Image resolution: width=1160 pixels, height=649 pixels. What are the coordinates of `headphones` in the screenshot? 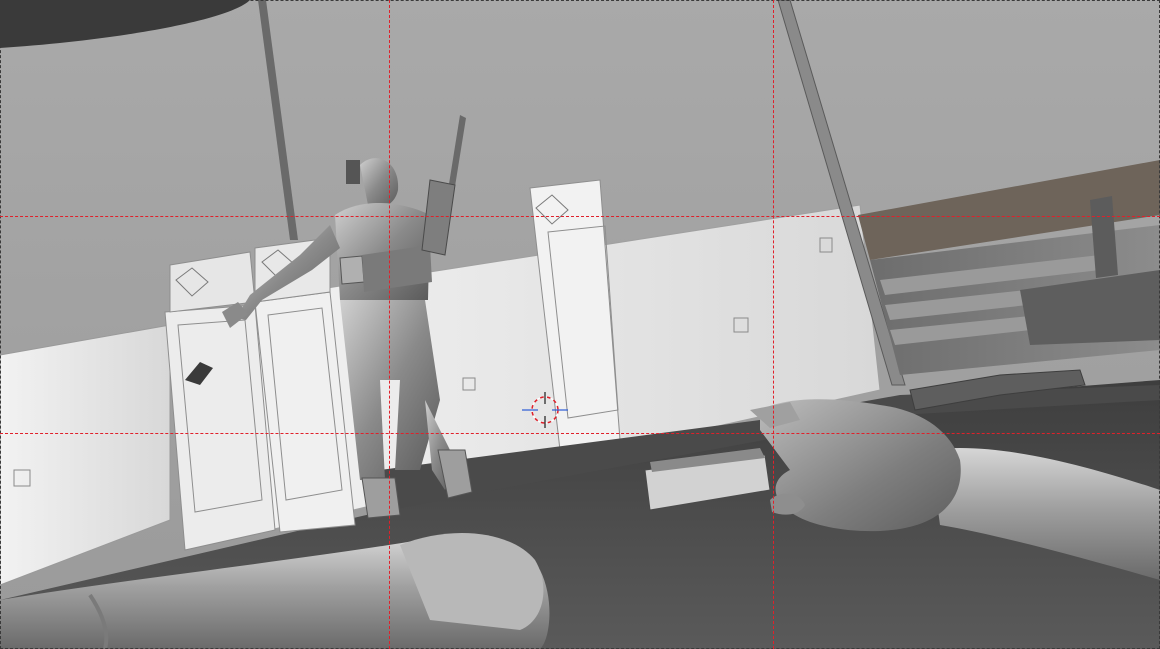 It's located at (353, 172).